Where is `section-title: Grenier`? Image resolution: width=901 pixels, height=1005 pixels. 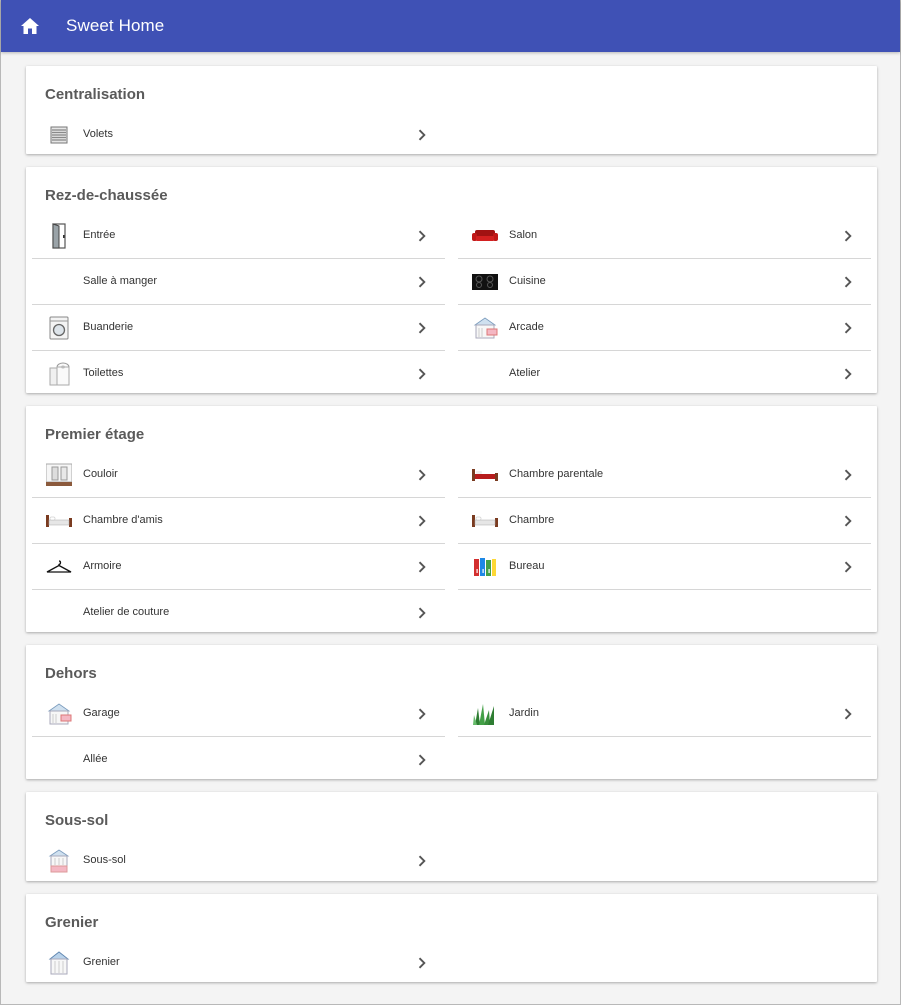 section-title: Grenier is located at coordinates (72, 922).